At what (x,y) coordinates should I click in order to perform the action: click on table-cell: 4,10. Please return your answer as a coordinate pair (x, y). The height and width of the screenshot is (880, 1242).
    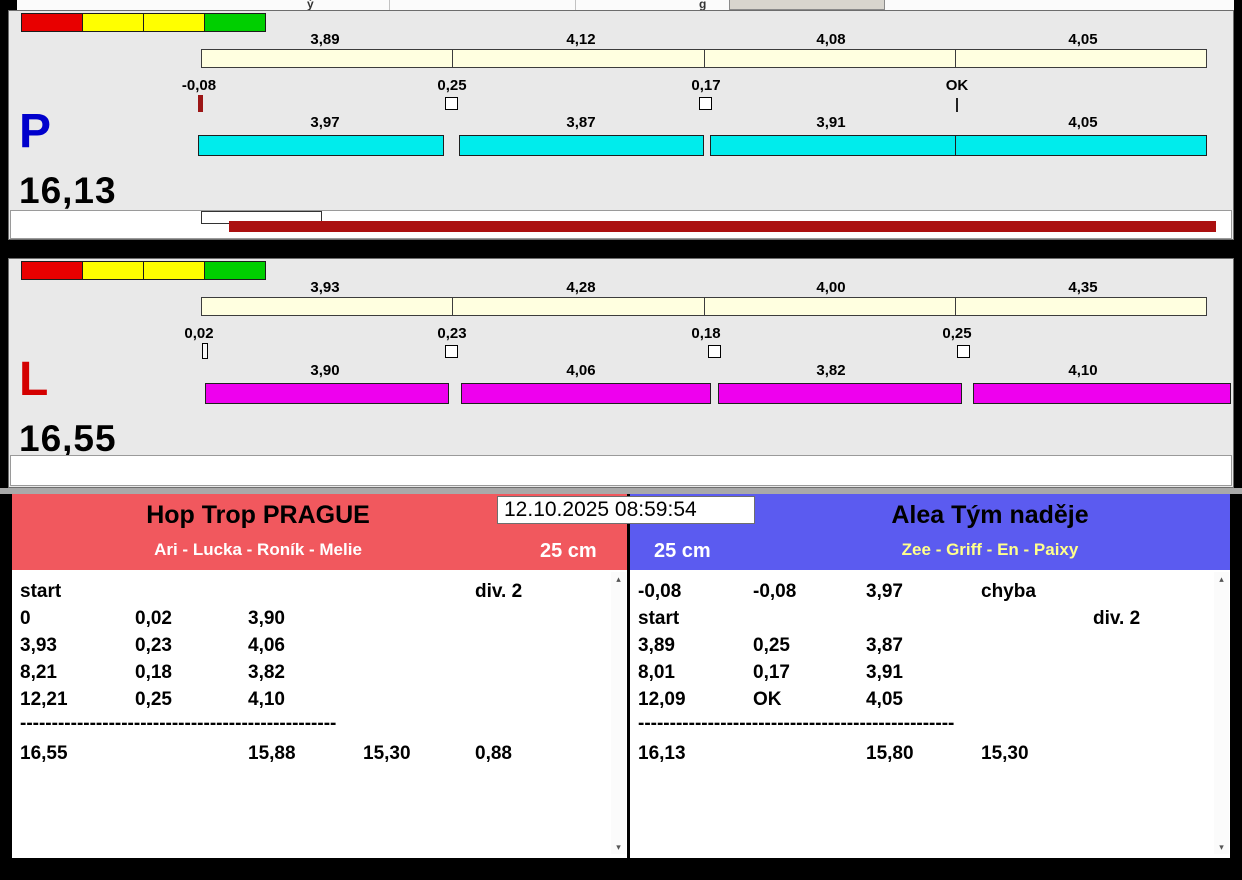
    Looking at the image, I should click on (266, 699).